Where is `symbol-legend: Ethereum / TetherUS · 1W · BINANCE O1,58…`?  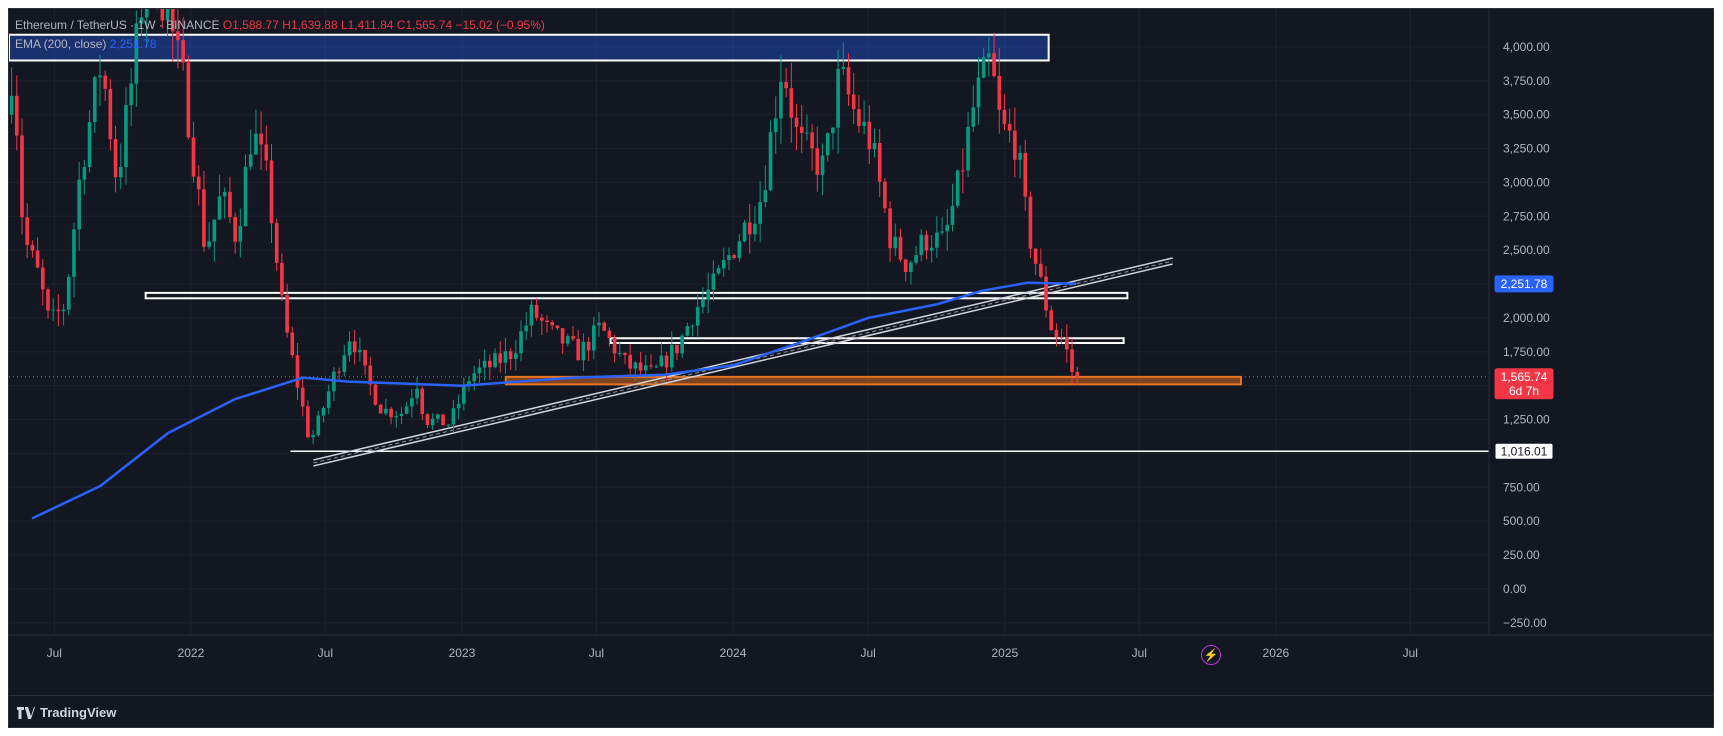
symbol-legend: Ethereum / TetherUS · 1W · BINANCE O1,58… is located at coordinates (280, 25).